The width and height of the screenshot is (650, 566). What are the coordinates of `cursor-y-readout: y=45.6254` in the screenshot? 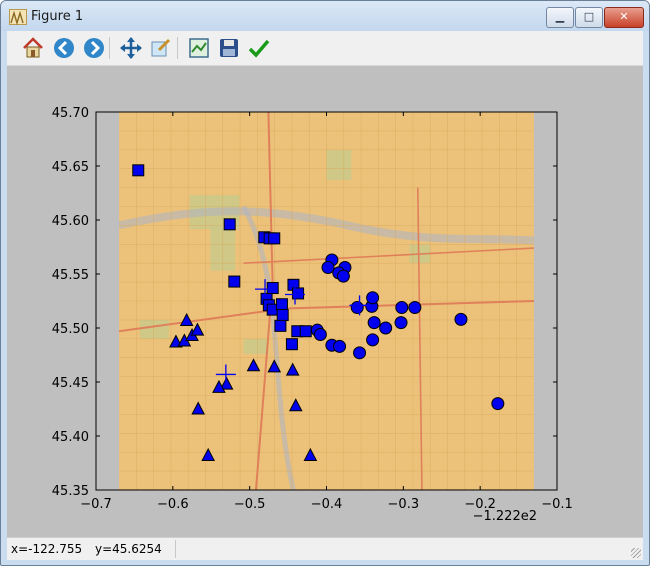 It's located at (128, 549).